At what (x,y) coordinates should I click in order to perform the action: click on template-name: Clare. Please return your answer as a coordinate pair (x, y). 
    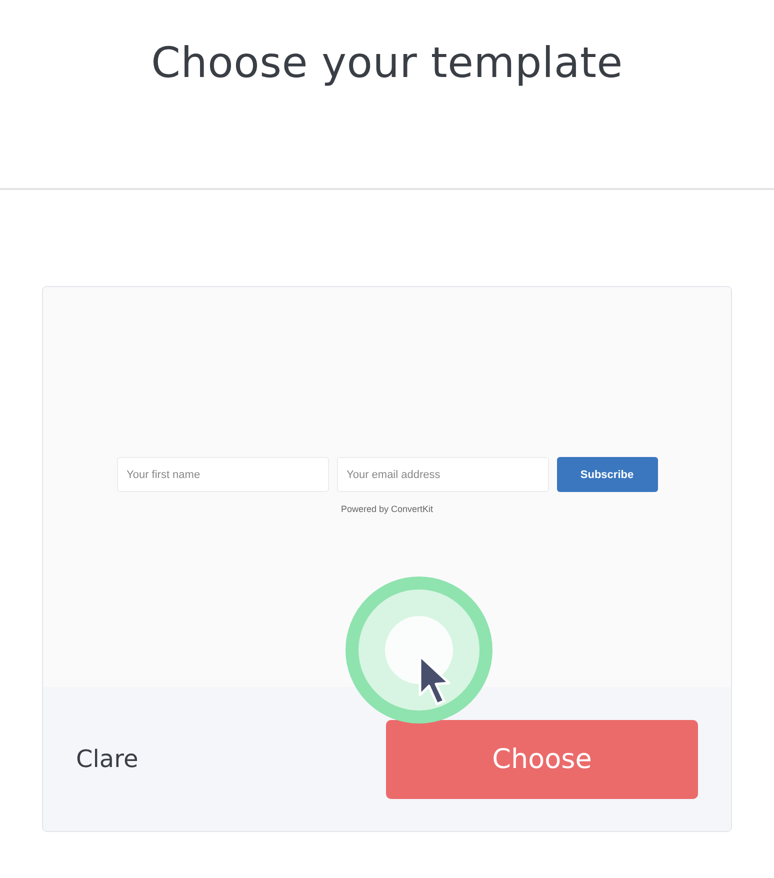
    Looking at the image, I should click on (107, 759).